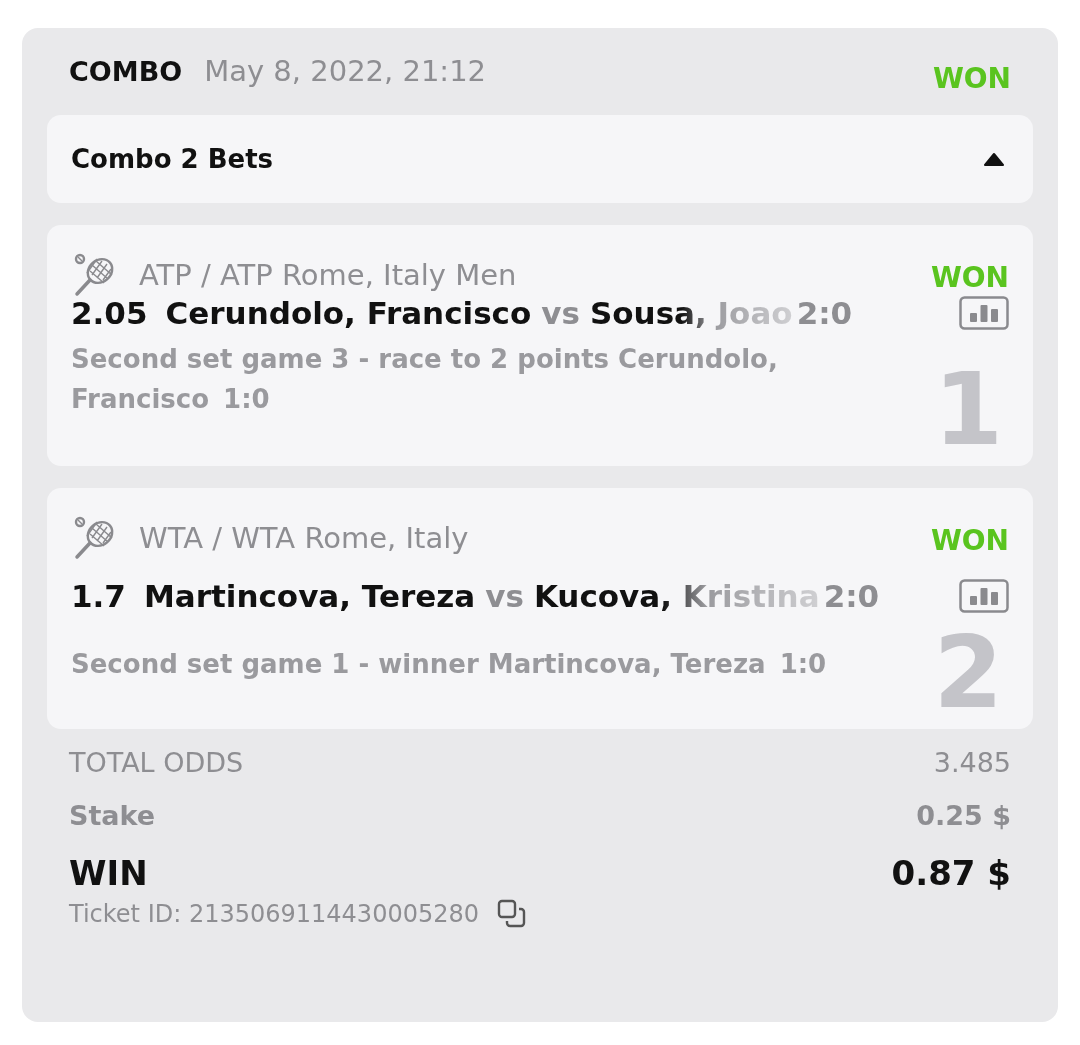 The image size is (1080, 1045). I want to click on combo-label: Combo 2 Bets, so click(172, 159).